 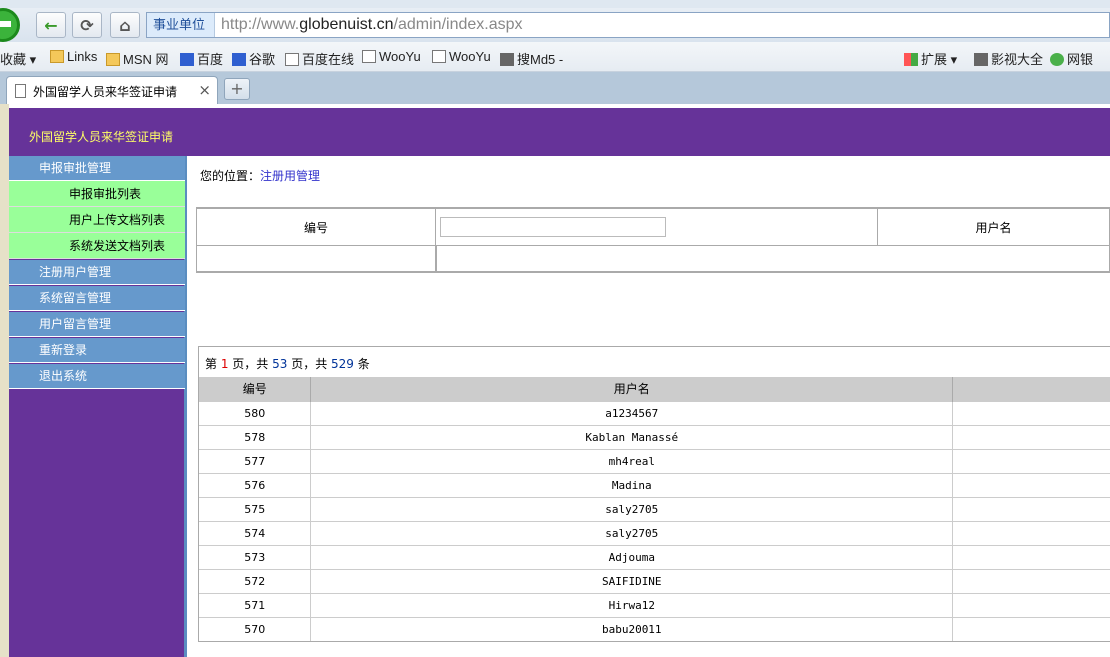 What do you see at coordinates (280, 364) in the screenshot?
I see `total-pages: 53` at bounding box center [280, 364].